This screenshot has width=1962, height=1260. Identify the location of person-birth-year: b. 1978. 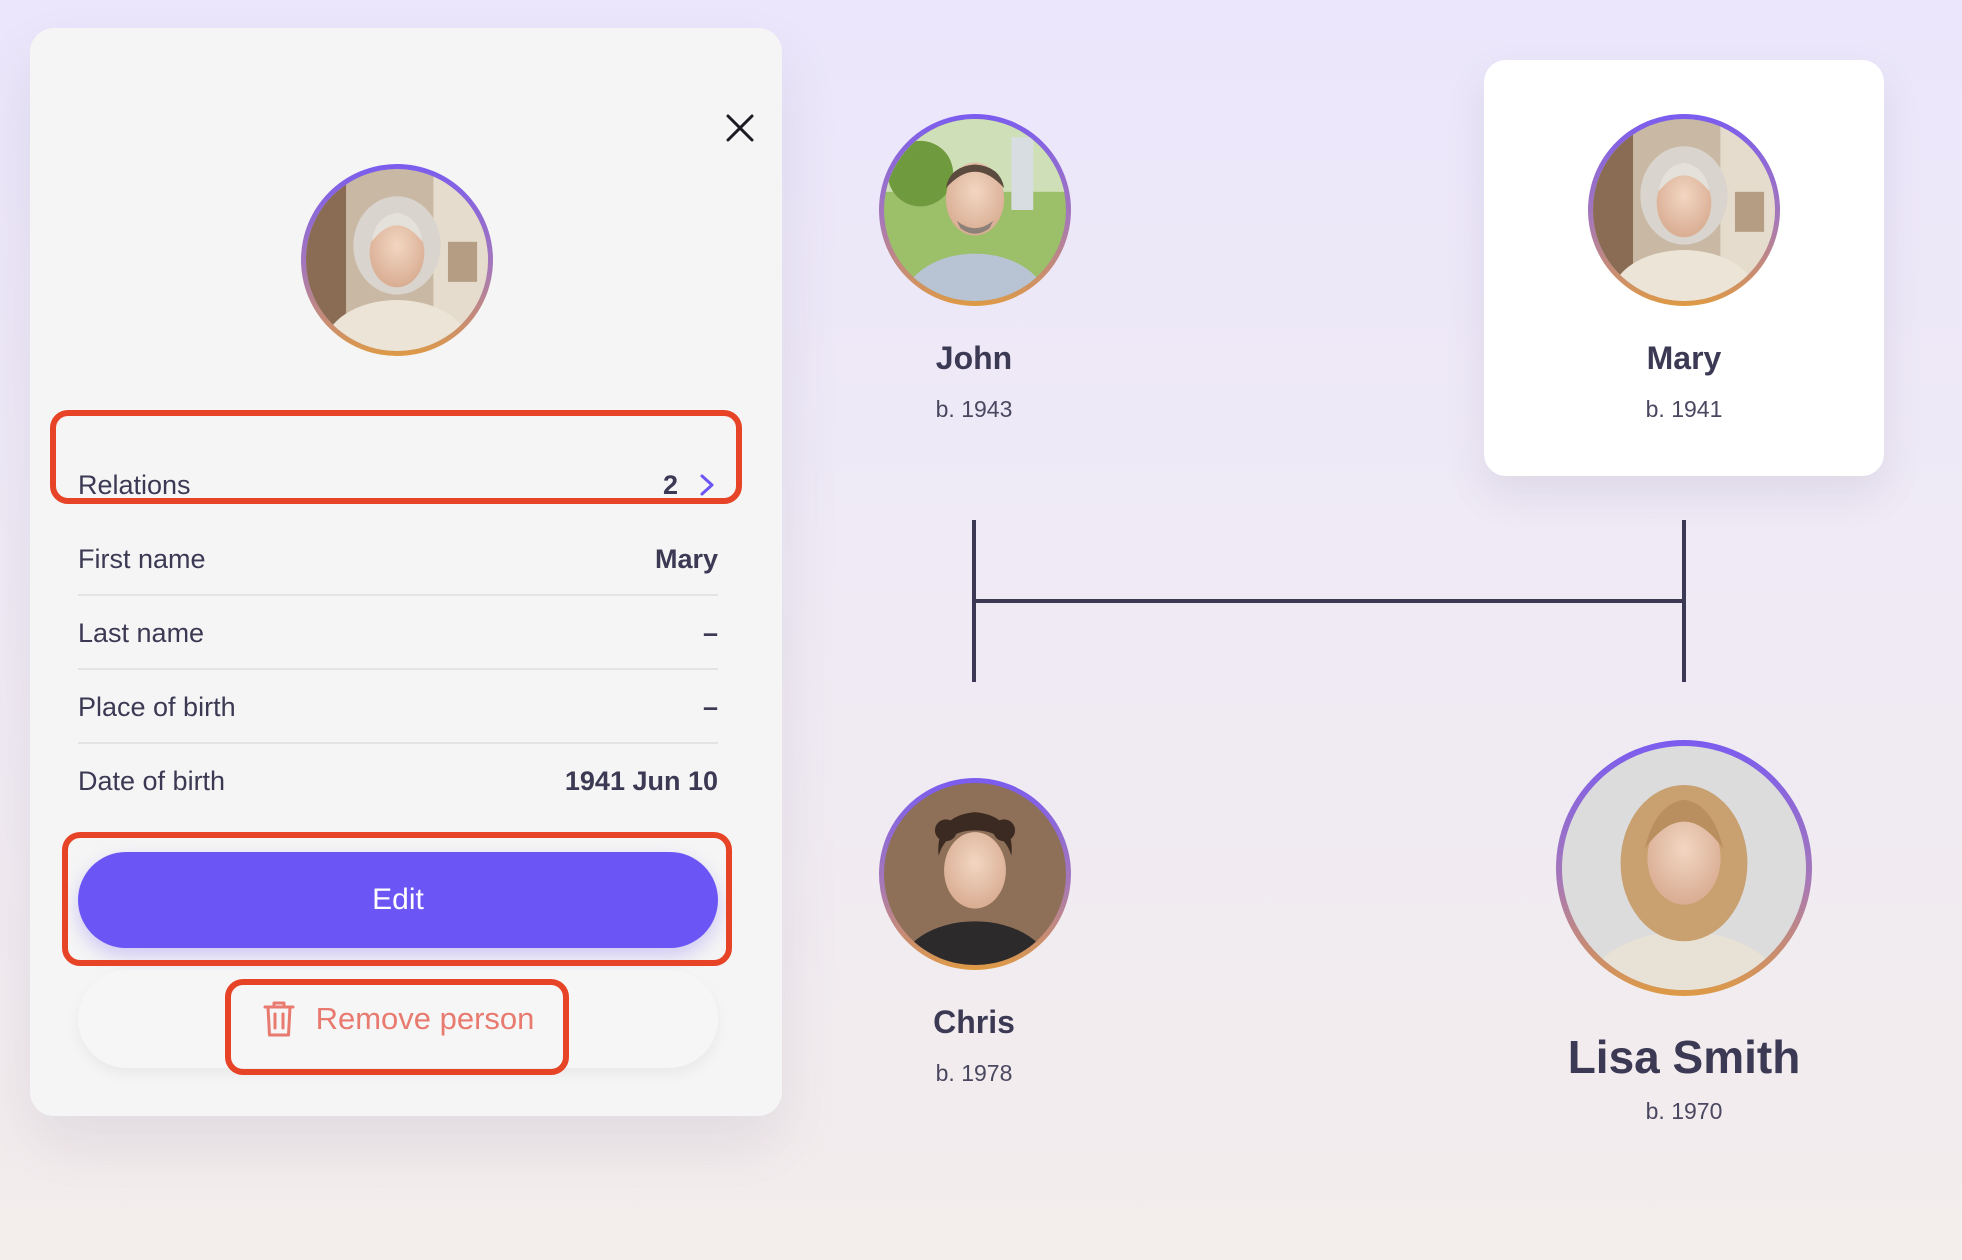
(974, 1073).